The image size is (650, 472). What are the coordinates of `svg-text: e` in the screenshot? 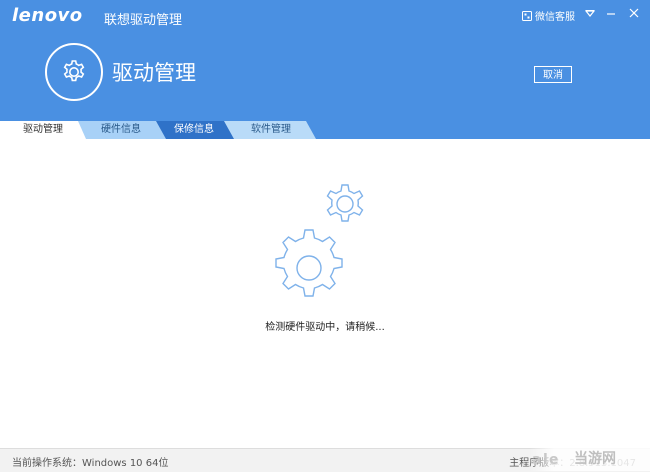 It's located at (554, 460).